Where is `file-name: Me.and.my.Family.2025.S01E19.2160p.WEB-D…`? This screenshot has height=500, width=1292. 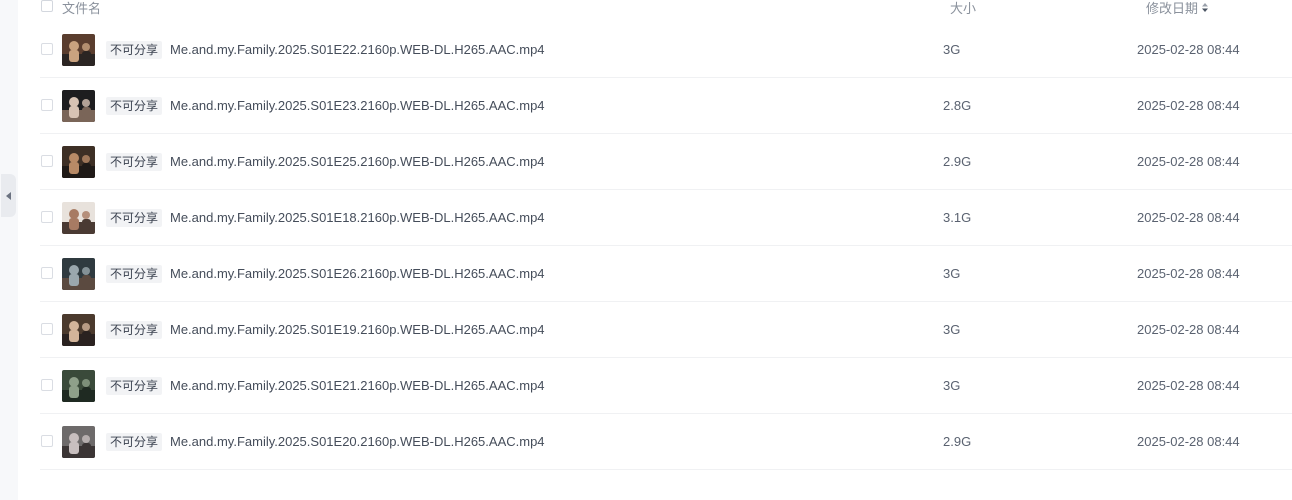
file-name: Me.and.my.Family.2025.S01E19.2160p.WEB-D… is located at coordinates (357, 329).